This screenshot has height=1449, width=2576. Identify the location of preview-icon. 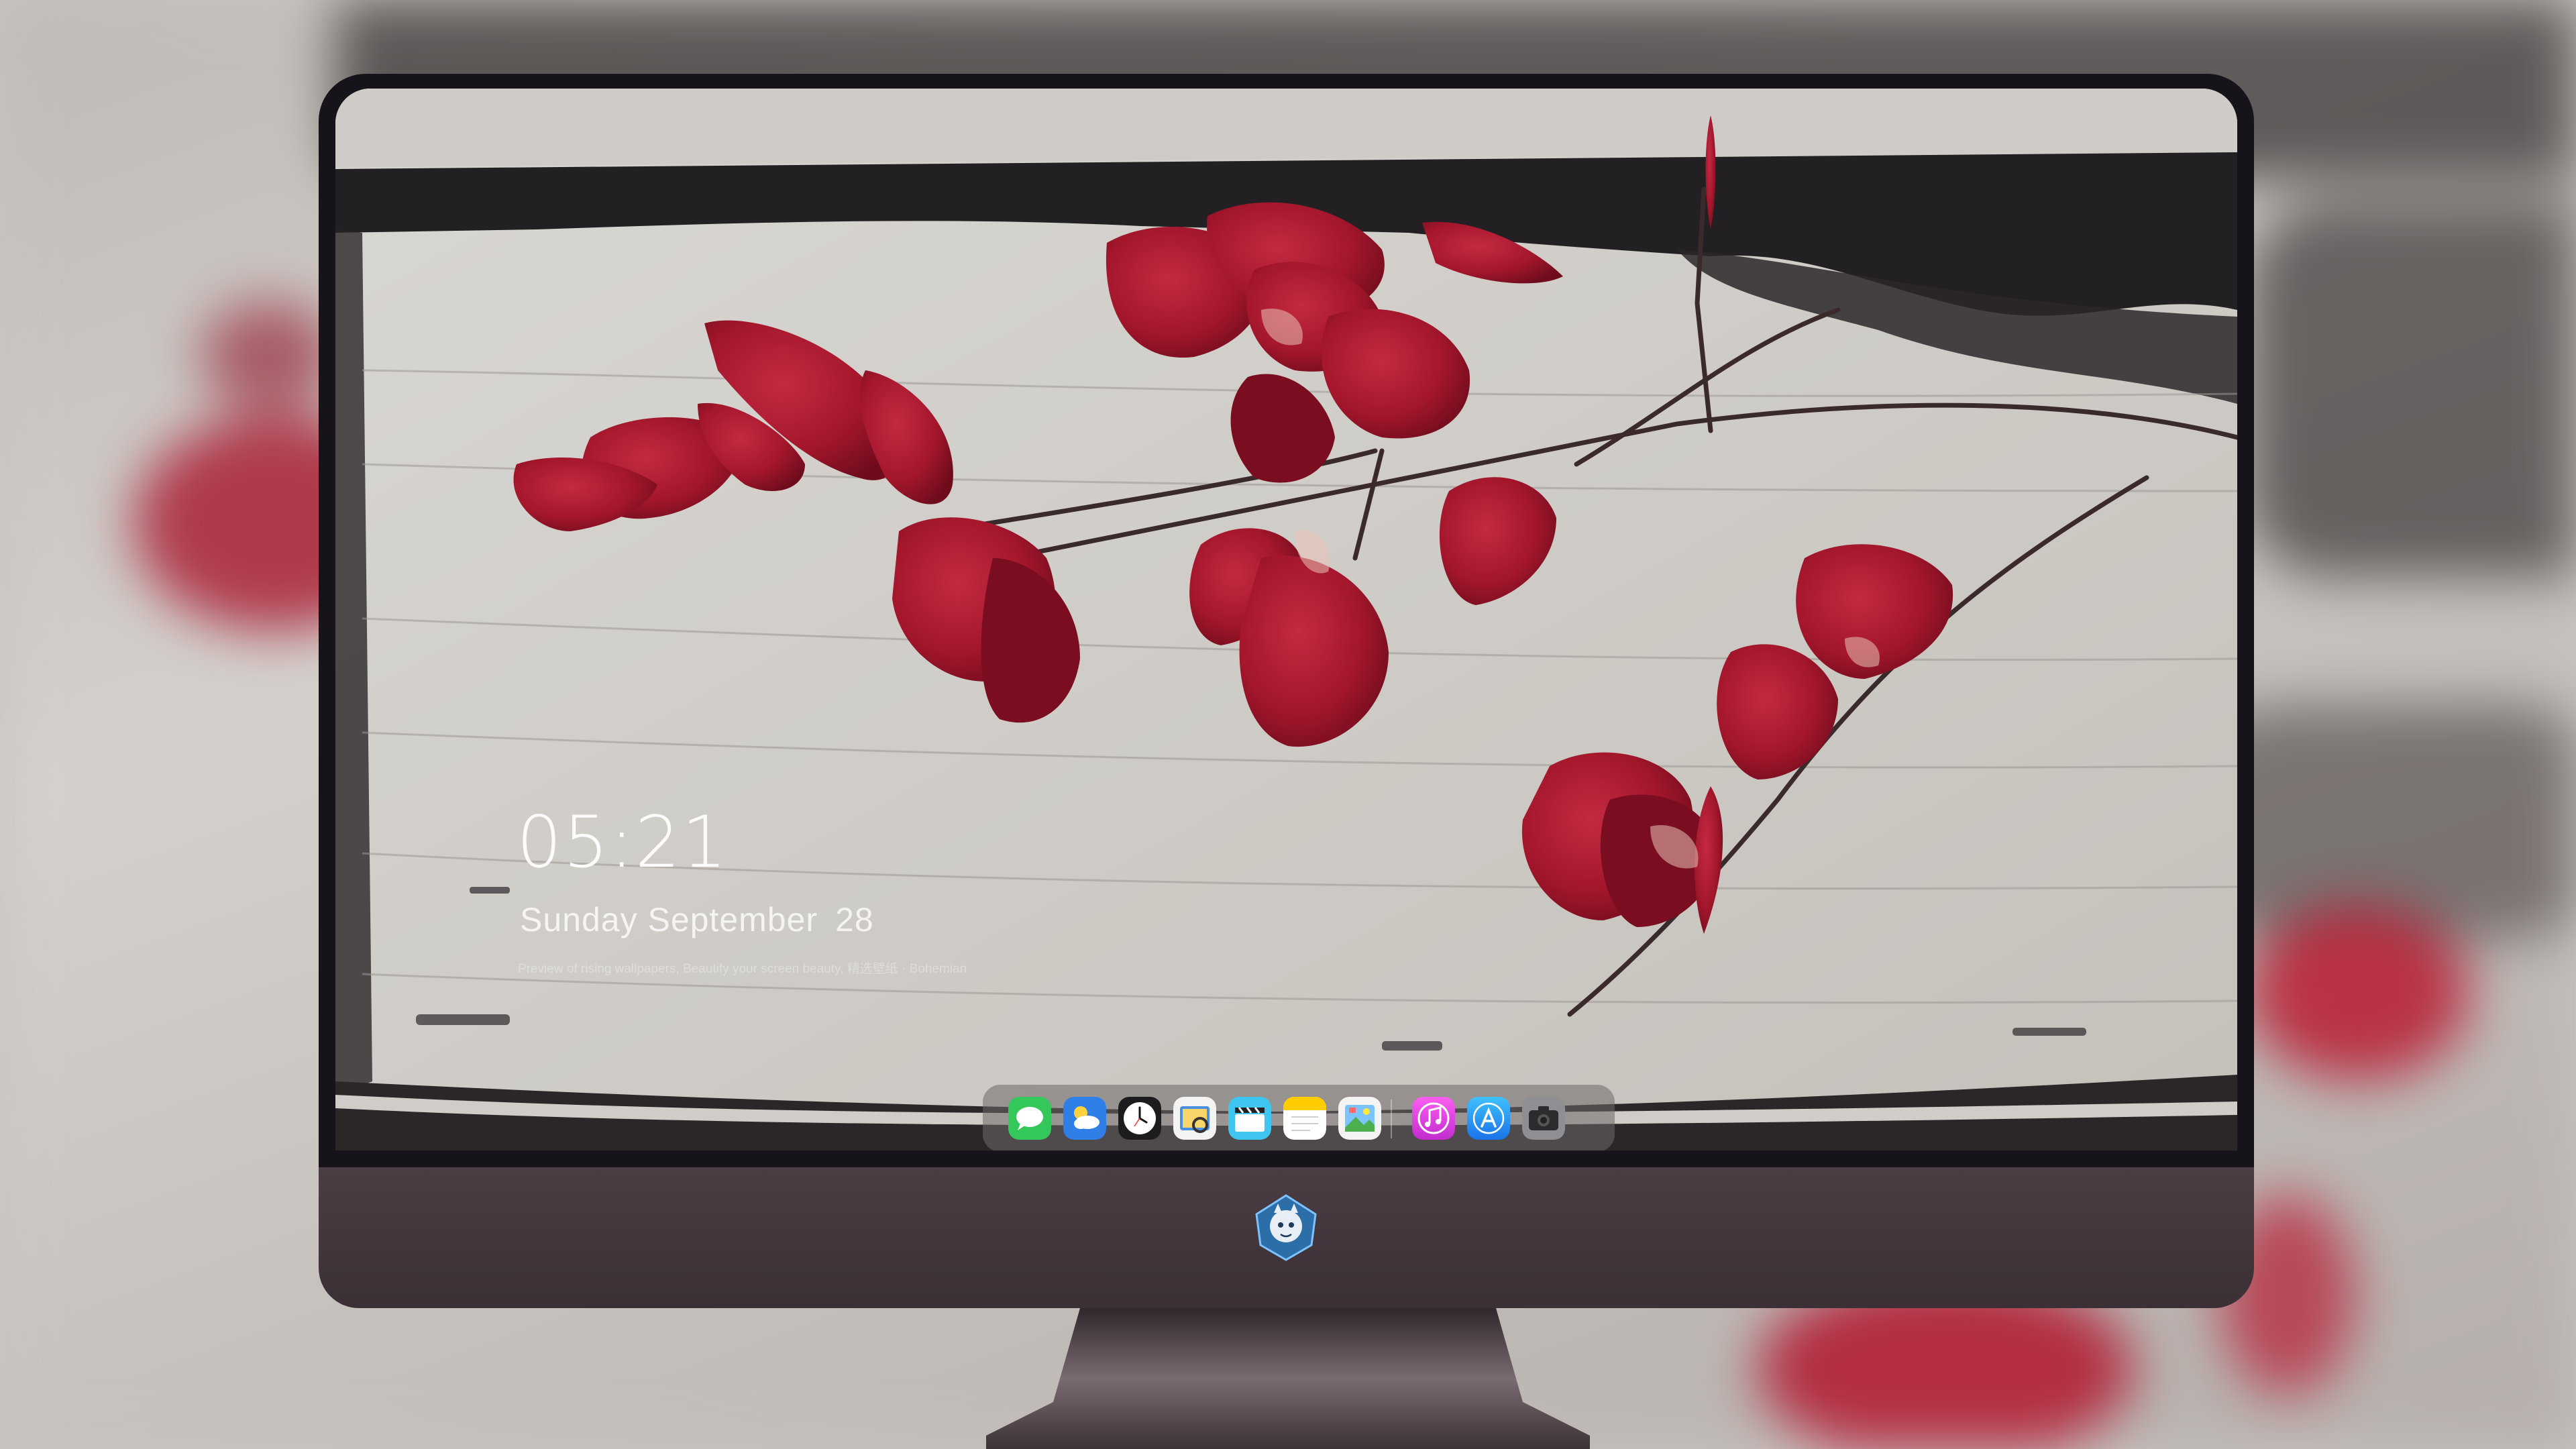
(1194, 1118).